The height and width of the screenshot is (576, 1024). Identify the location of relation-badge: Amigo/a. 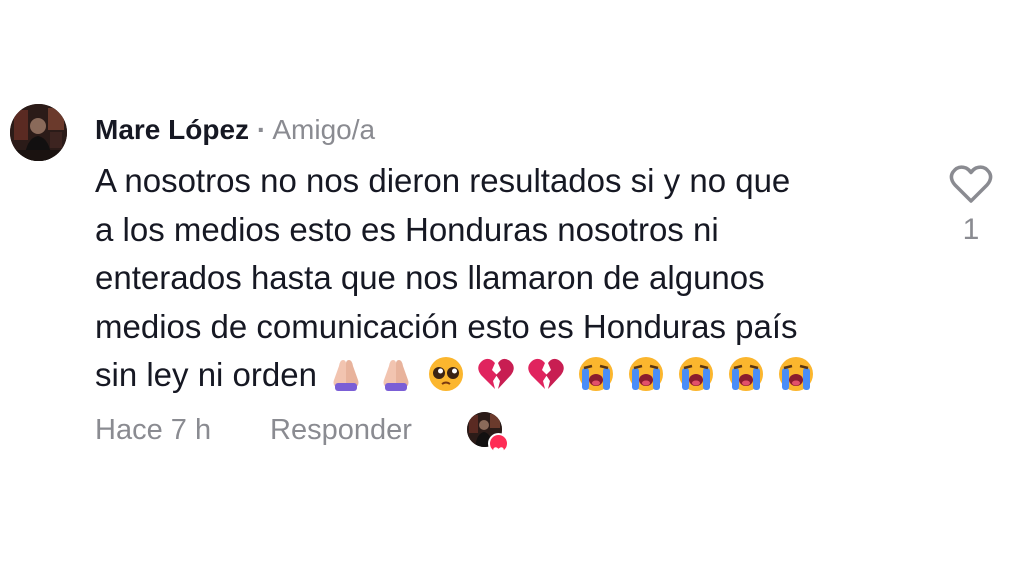
(324, 129).